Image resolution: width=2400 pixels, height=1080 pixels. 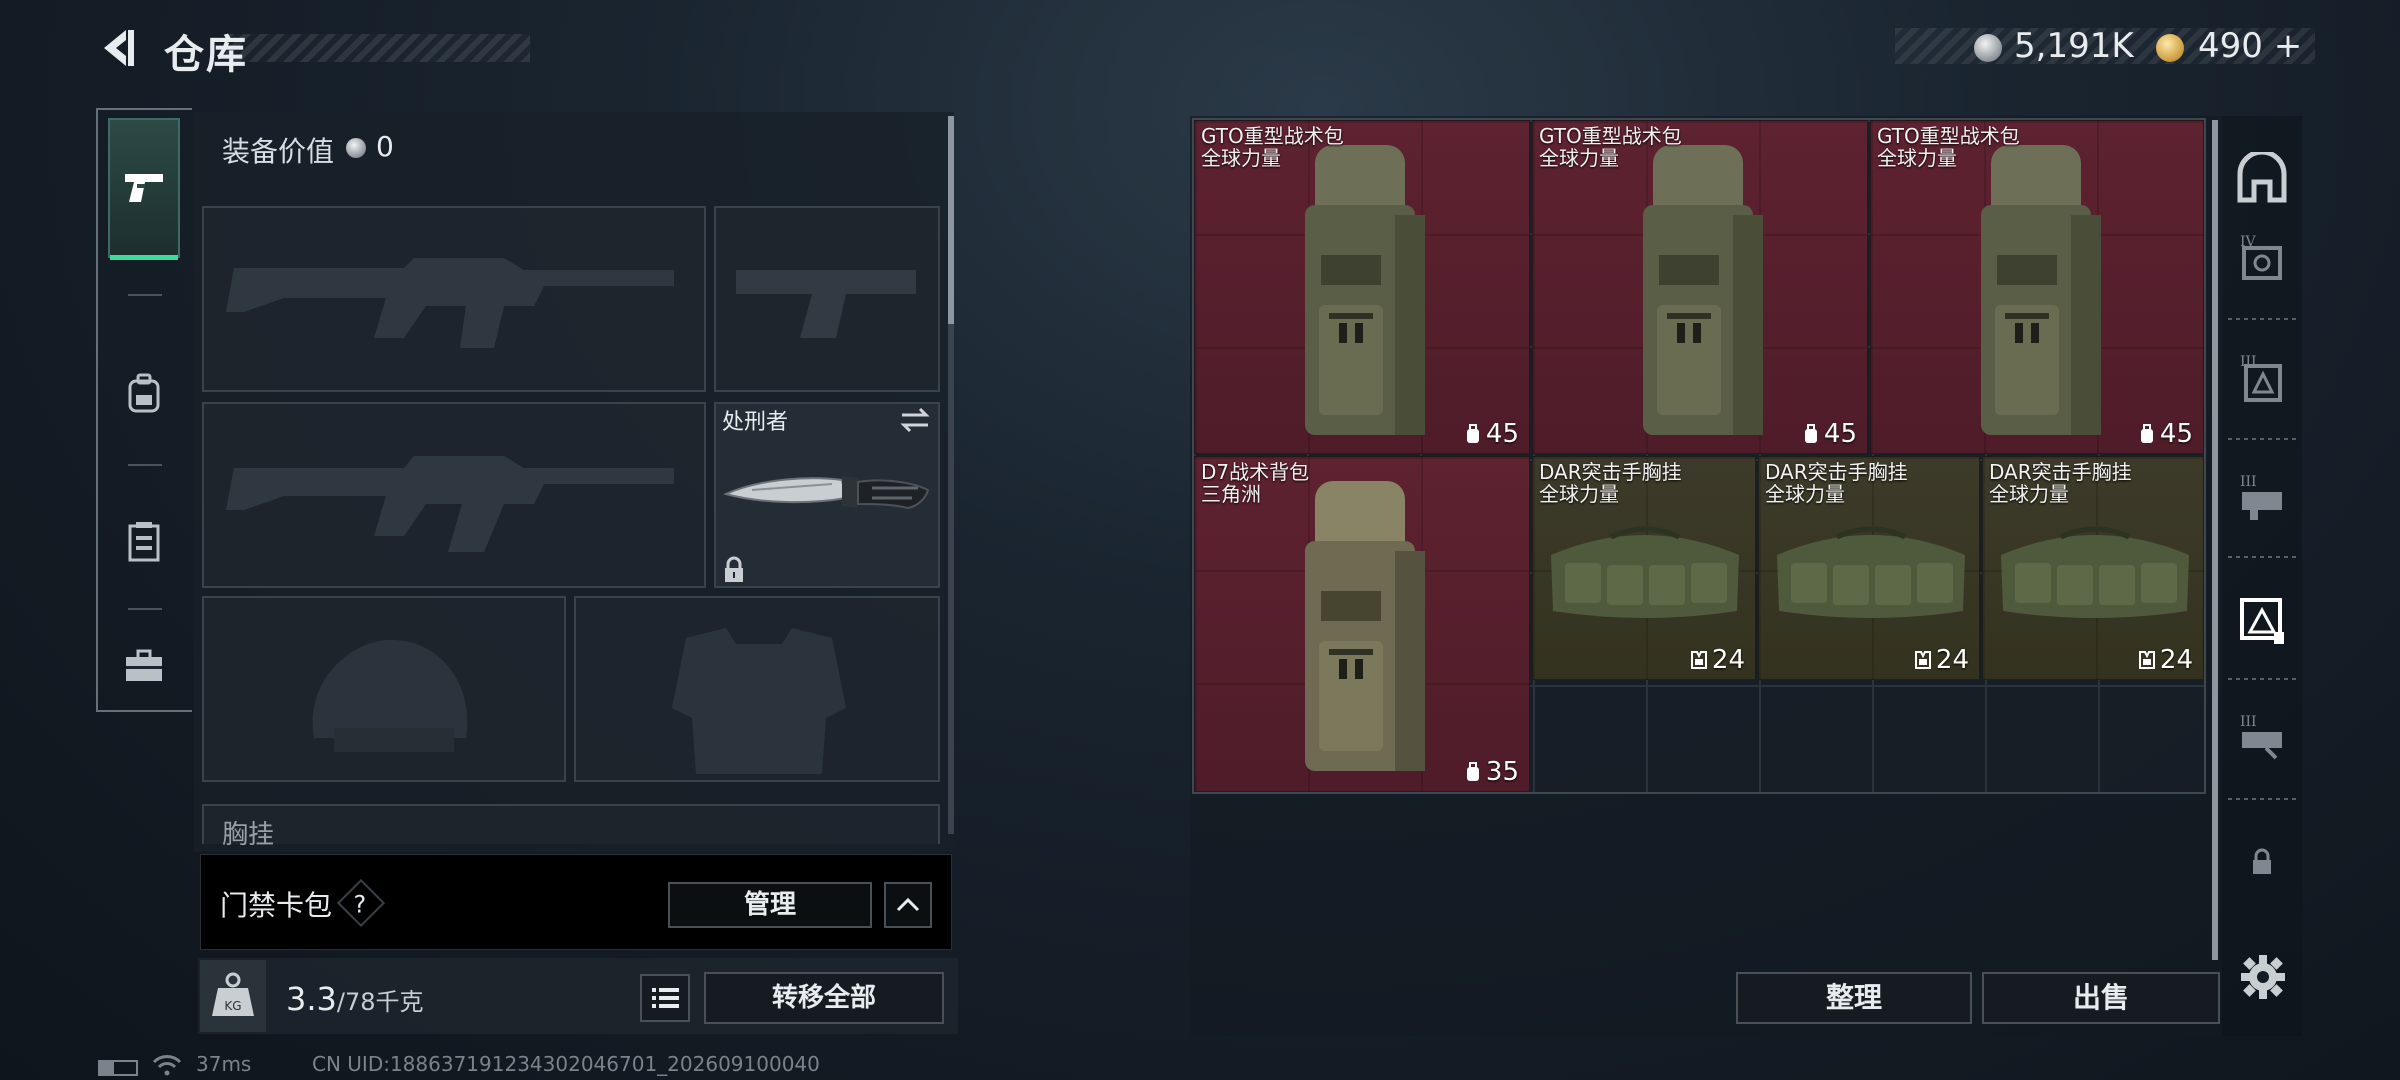 I want to click on keycard-label: 门禁卡包, so click(x=276, y=905).